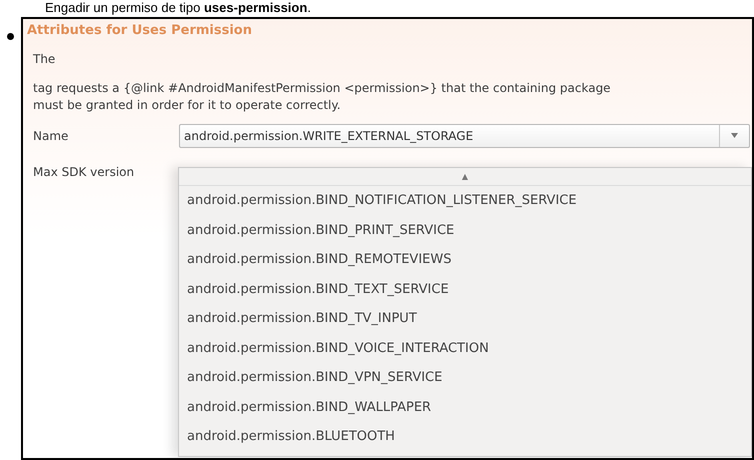 The width and height of the screenshot is (754, 460). I want to click on dropdown-option: android.permission.BIND_NOTIFICATION_LISTENER_SERVICE, so click(465, 201).